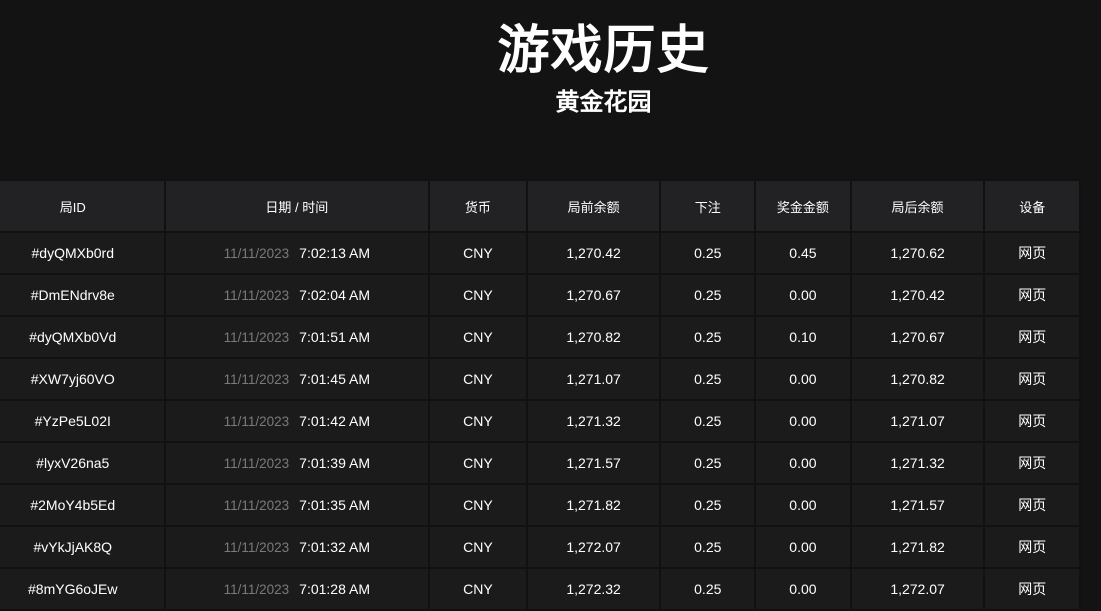  I want to click on time: 7:01:45 AM, so click(334, 379).